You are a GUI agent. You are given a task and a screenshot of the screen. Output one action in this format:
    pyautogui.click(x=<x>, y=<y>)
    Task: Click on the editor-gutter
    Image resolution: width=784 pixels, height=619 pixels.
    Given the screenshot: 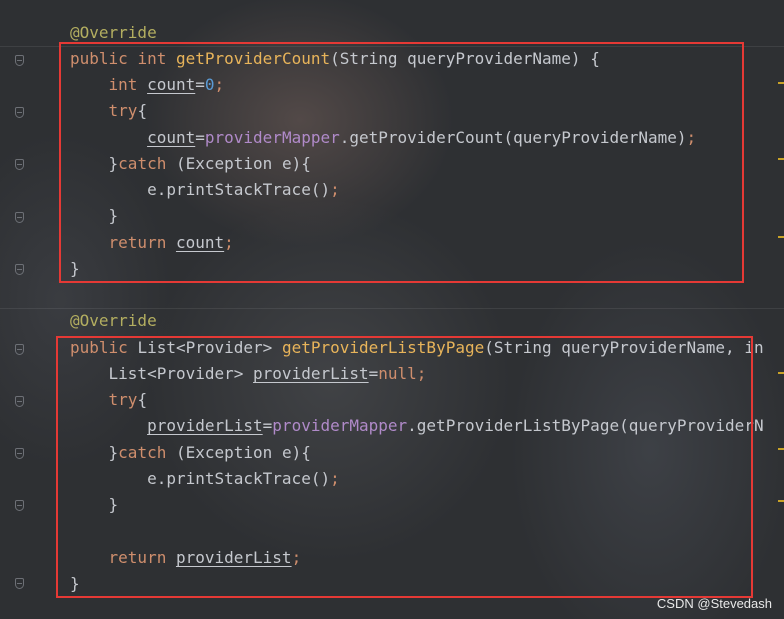 What is the action you would take?
    pyautogui.click(x=21, y=309)
    